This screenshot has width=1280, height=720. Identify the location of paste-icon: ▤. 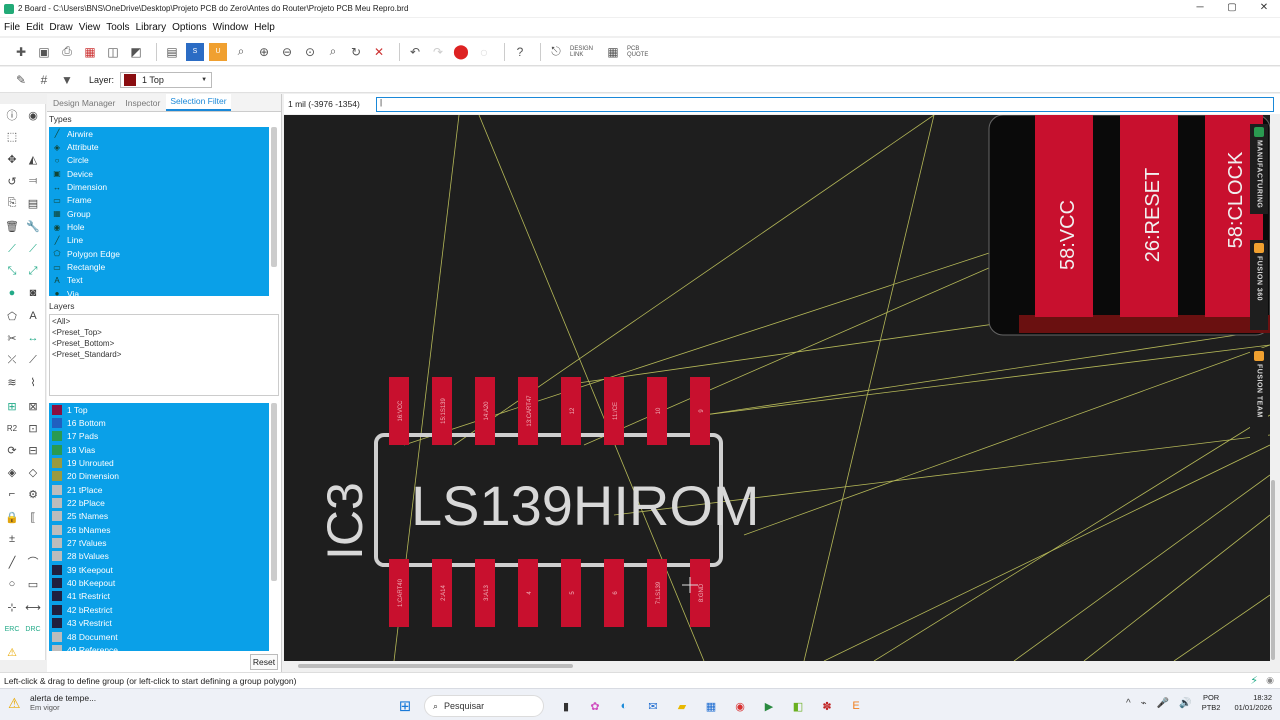
(33, 203).